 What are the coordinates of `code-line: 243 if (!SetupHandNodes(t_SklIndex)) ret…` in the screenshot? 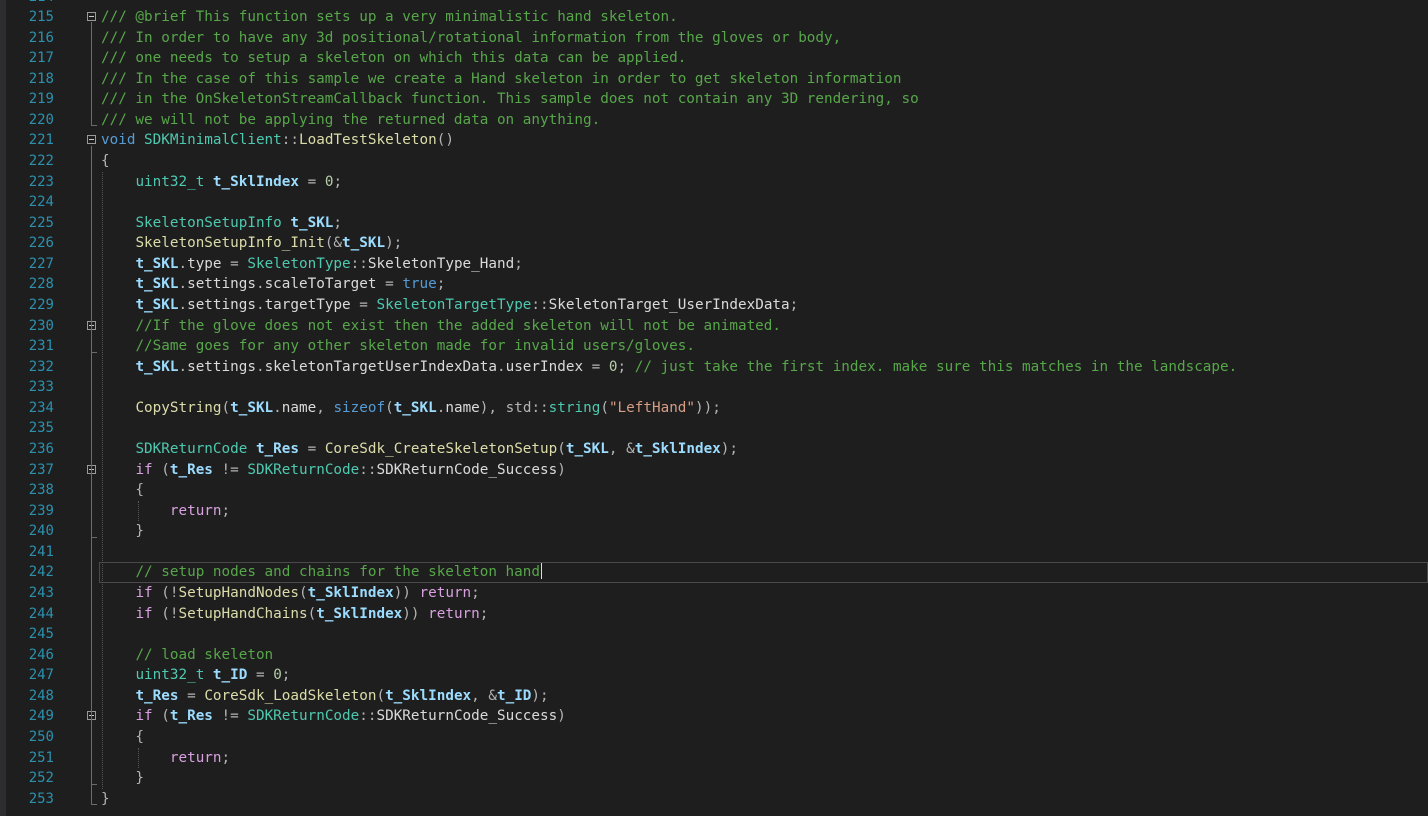 It's located at (714, 593).